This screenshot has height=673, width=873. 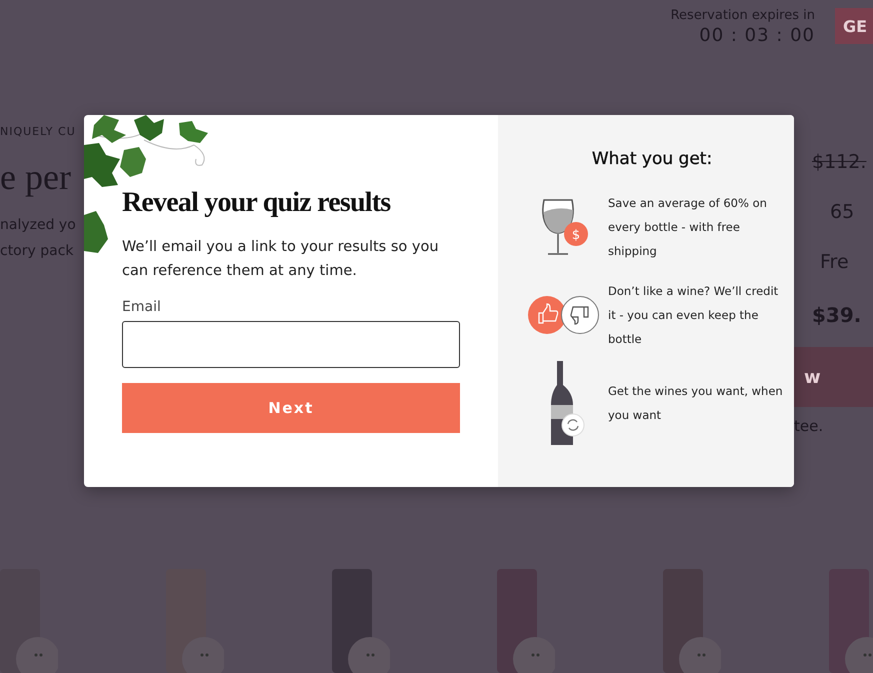 What do you see at coordinates (688, 227) in the screenshot?
I see `benefit-text: Save an average of 60% on every bottle - with free shipping` at bounding box center [688, 227].